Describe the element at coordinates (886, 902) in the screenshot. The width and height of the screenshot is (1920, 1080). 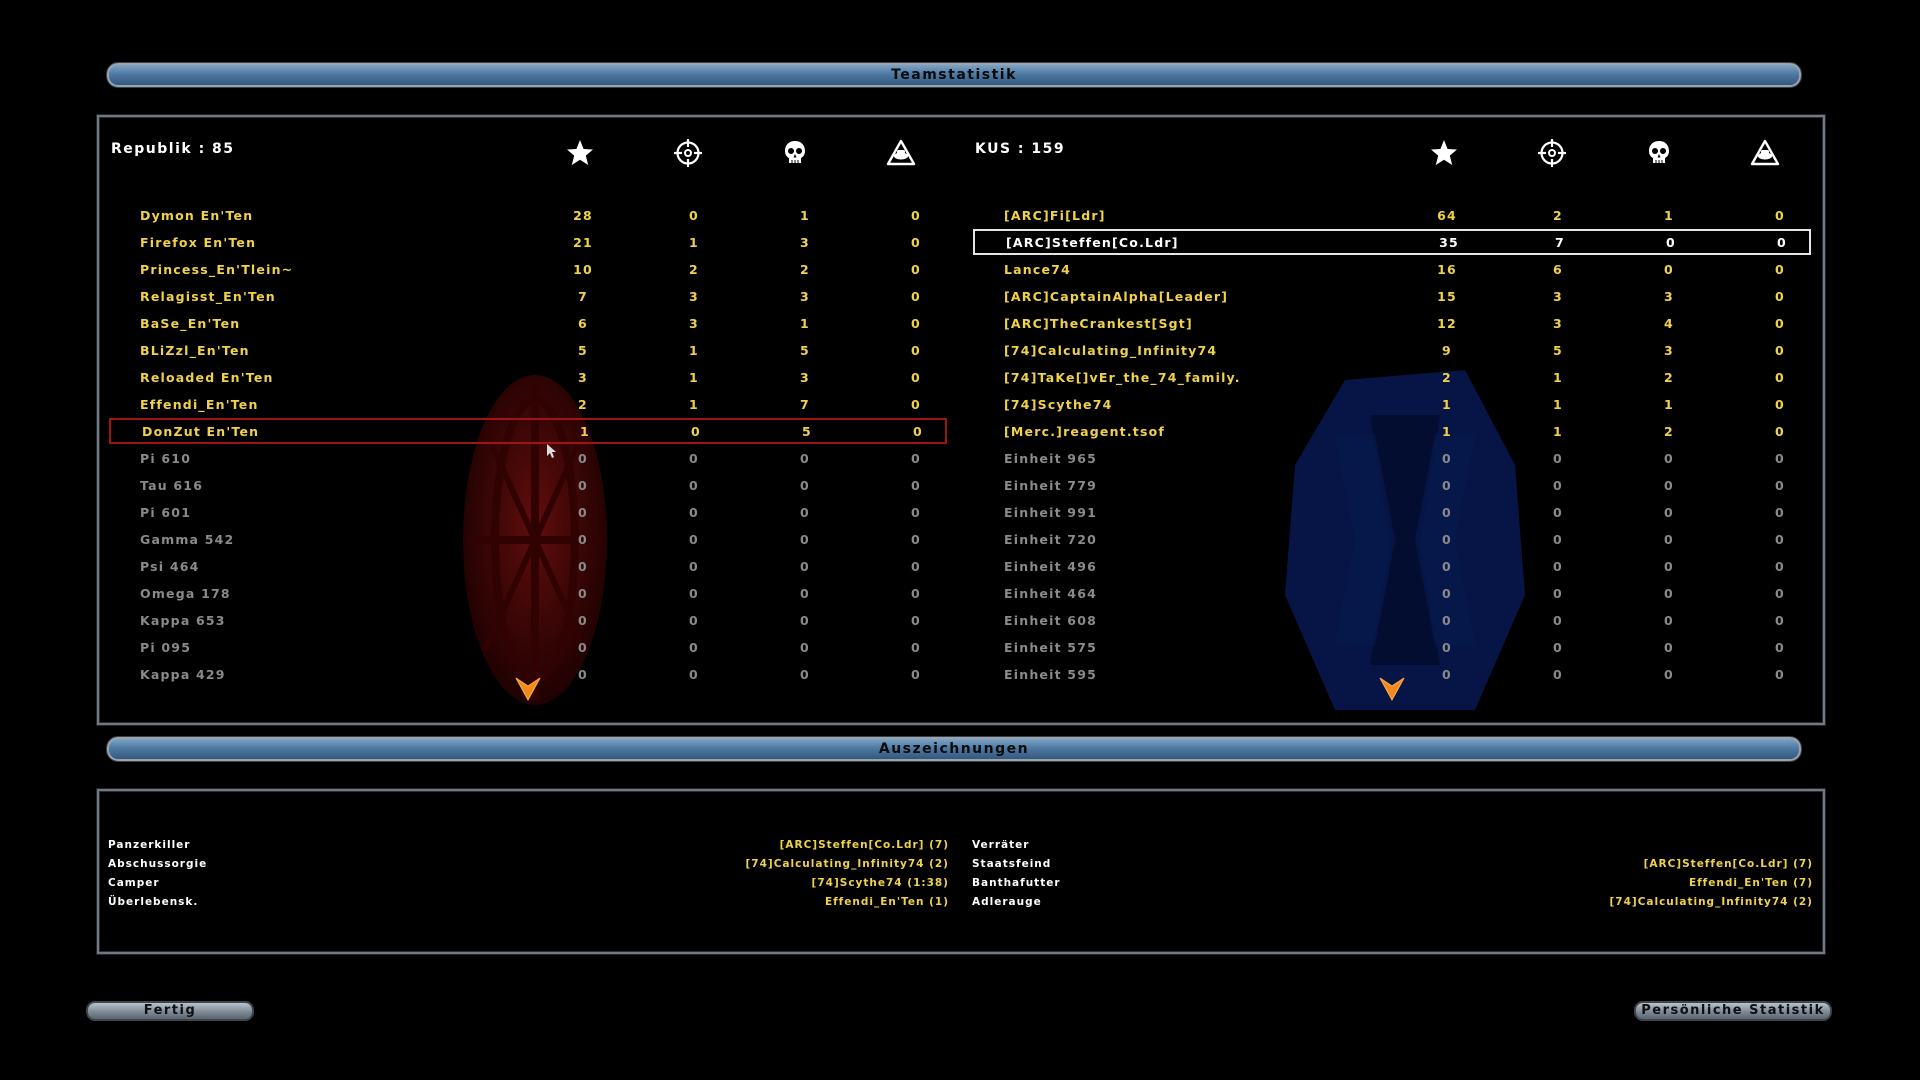
I see `award-winner: Effendi_En'Ten (1)` at that location.